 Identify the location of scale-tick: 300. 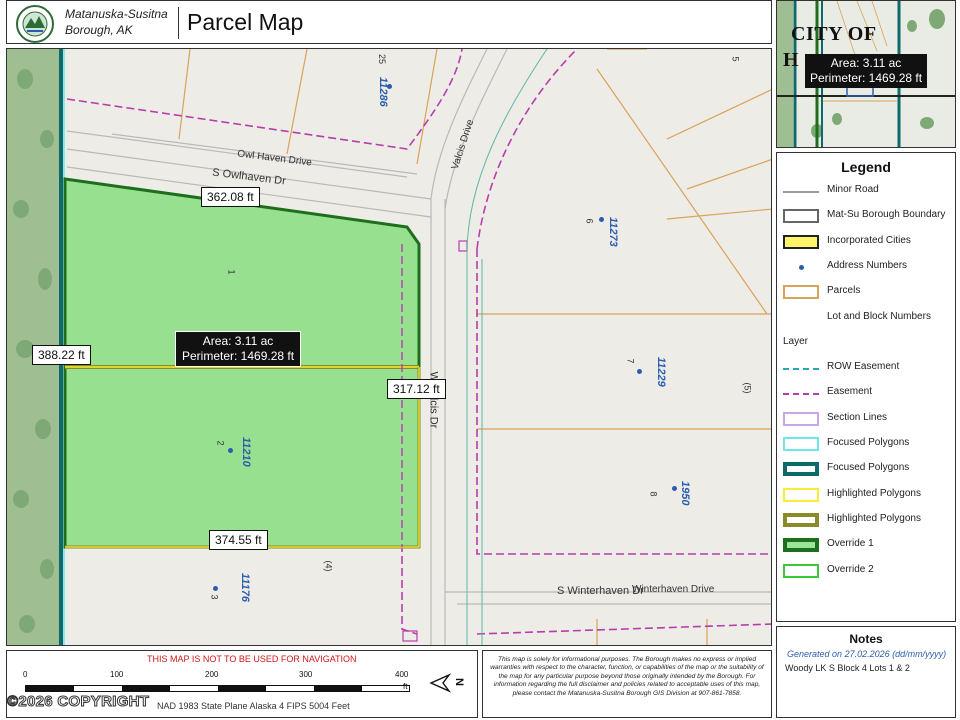
(306, 674).